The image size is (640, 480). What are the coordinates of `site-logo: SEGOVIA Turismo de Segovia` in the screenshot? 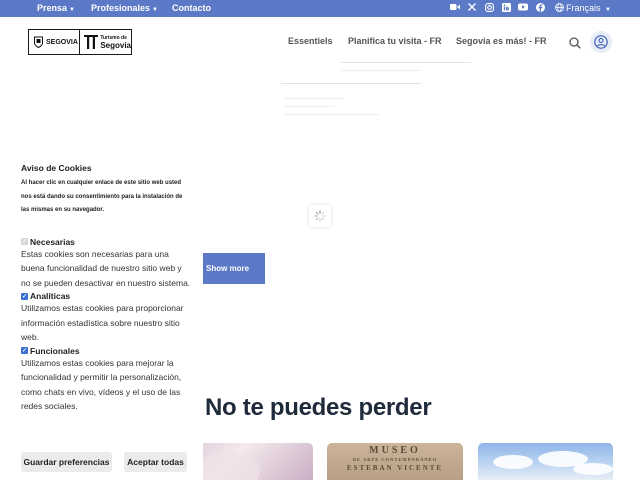 It's located at (80, 42).